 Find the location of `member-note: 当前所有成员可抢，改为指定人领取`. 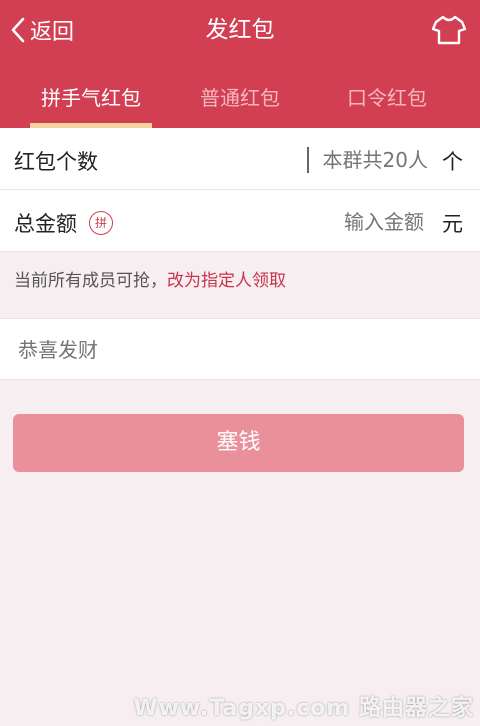

member-note: 当前所有成员可抢，改为指定人领取 is located at coordinates (150, 278).